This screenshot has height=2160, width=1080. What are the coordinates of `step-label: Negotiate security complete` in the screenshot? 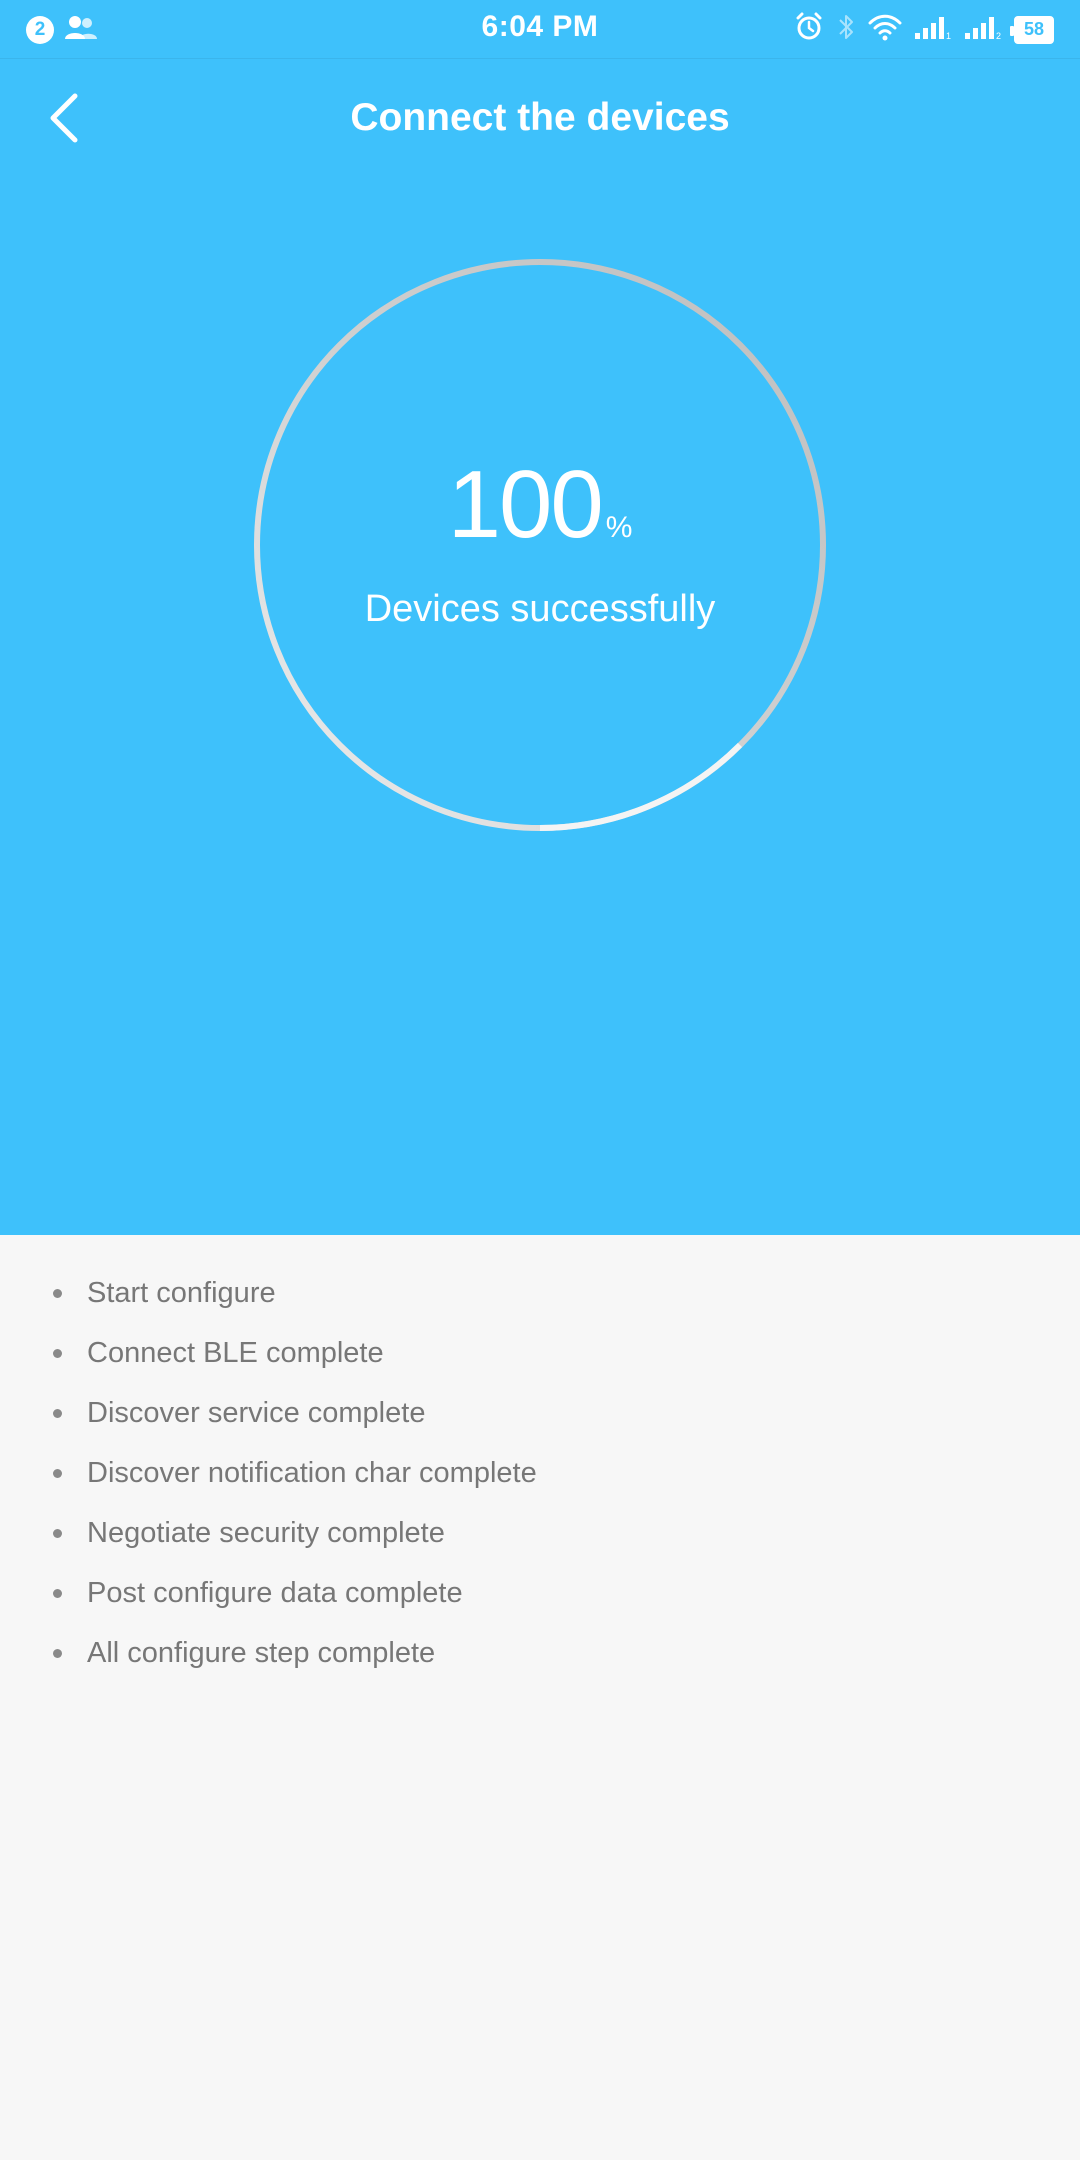 It's located at (266, 1533).